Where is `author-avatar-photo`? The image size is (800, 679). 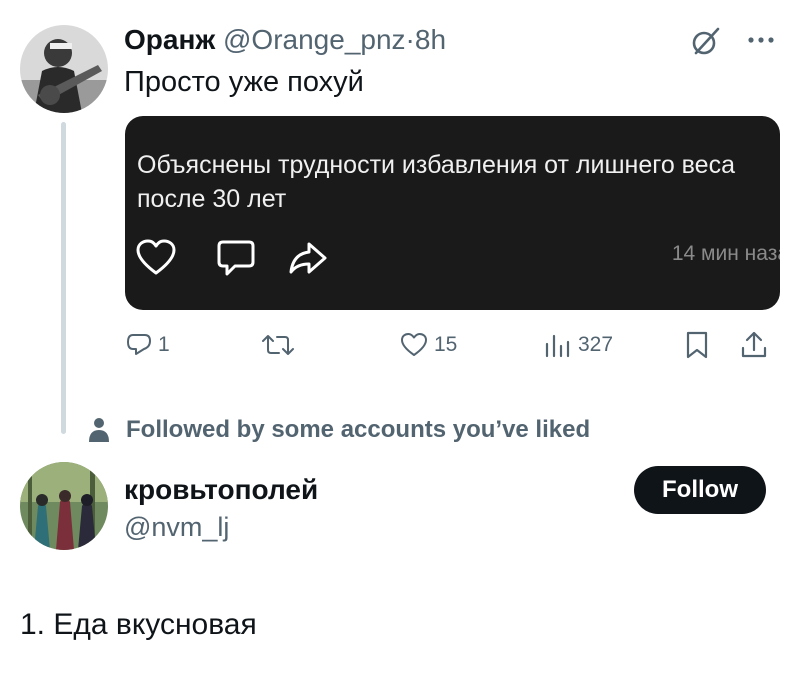 author-avatar-photo is located at coordinates (64, 69).